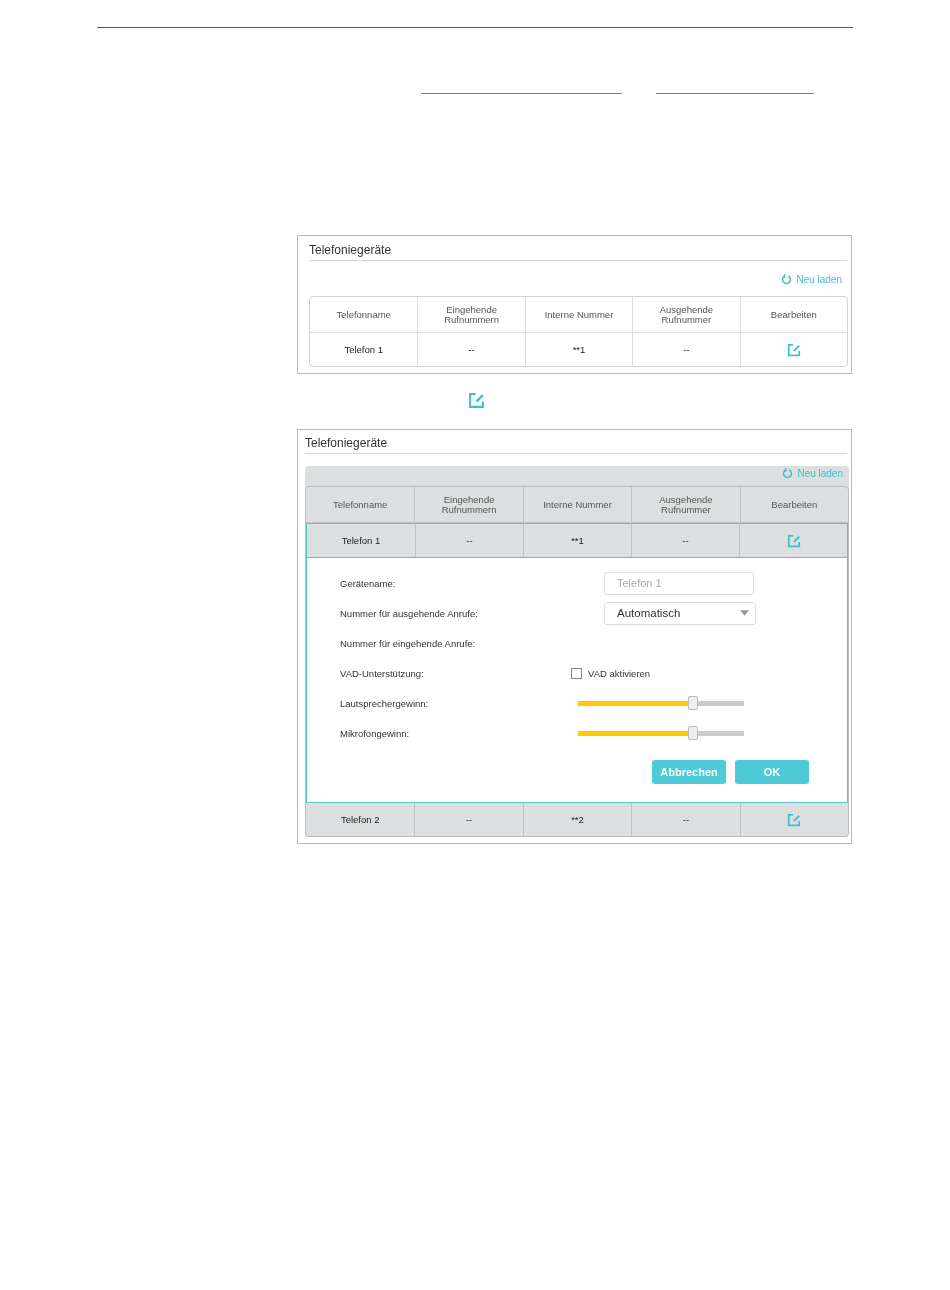  I want to click on caret-icon, so click(744, 613).